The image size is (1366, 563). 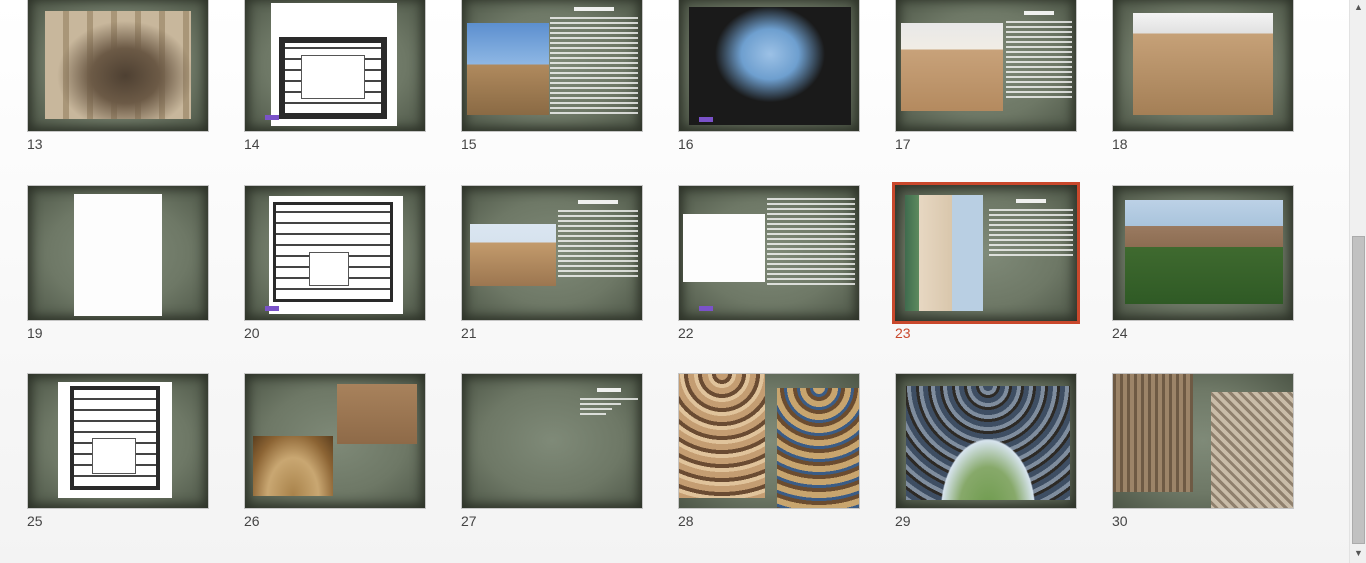 I want to click on slide-number: 26, so click(x=252, y=521).